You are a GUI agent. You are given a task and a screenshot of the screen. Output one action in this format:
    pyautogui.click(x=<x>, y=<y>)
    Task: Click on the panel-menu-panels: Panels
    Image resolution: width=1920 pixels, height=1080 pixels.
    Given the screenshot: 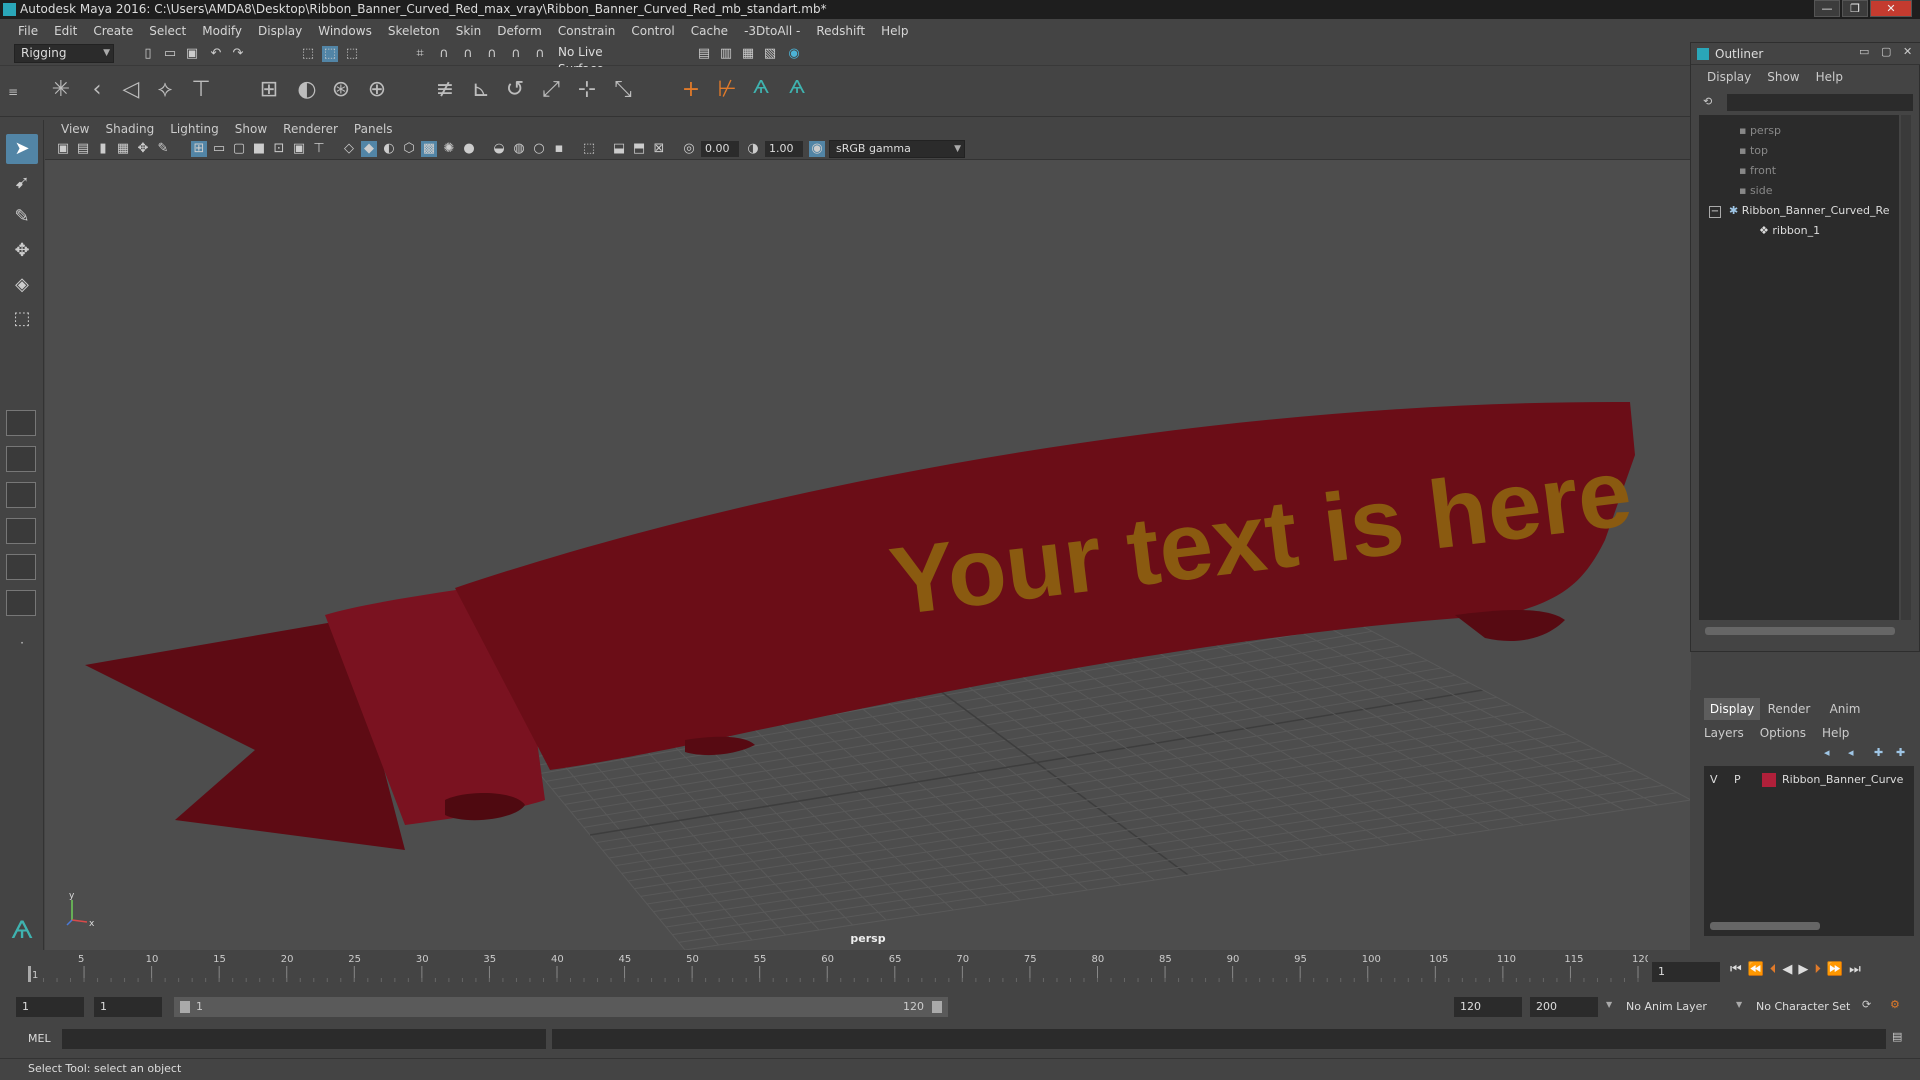 What is the action you would take?
    pyautogui.click(x=373, y=129)
    